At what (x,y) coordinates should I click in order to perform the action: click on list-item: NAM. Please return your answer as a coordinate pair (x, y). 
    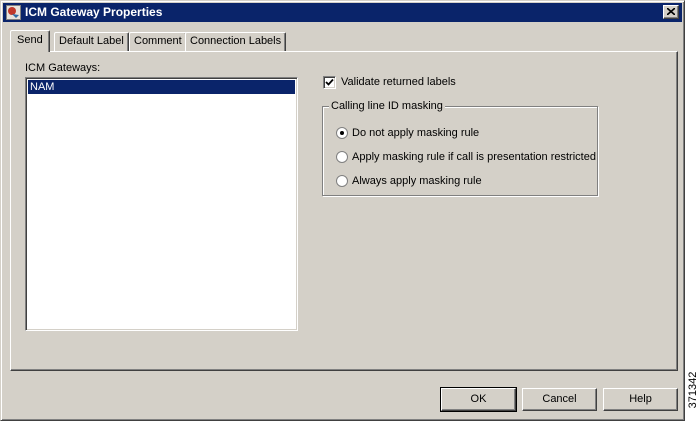
    Looking at the image, I should click on (161, 87).